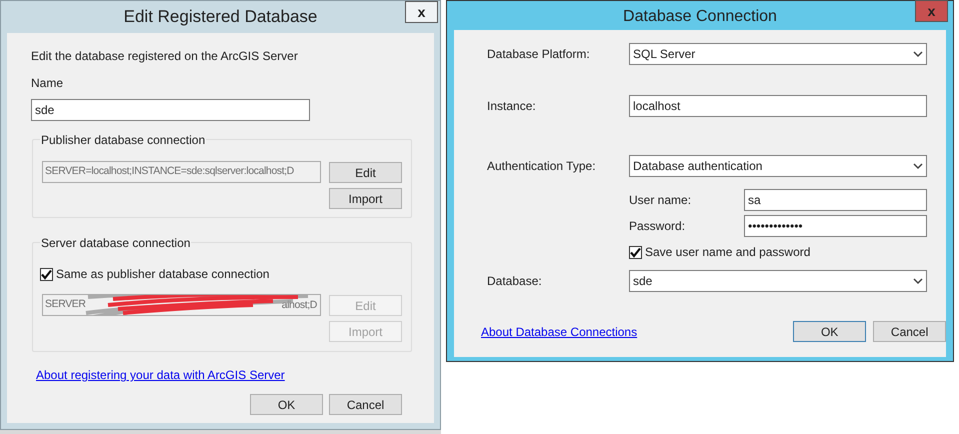 This screenshot has width=959, height=434. What do you see at coordinates (835, 200) in the screenshot?
I see `input-field: sa` at bounding box center [835, 200].